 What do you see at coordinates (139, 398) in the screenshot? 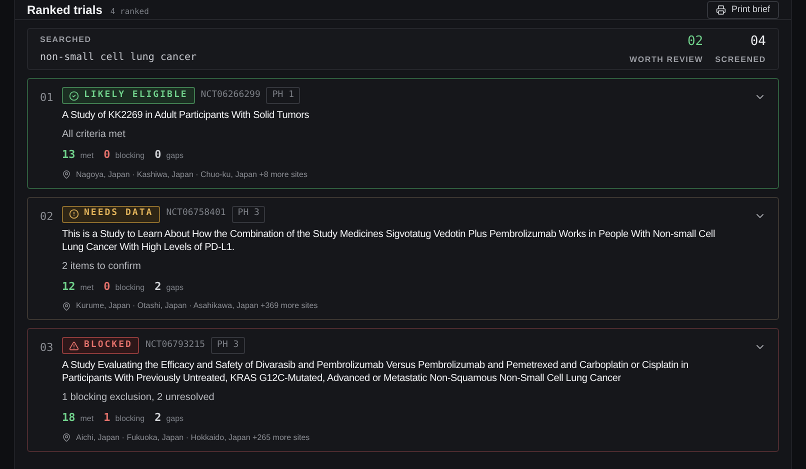
I see `trial-summary: 1 blocking exclusion, 2 unresolved` at bounding box center [139, 398].